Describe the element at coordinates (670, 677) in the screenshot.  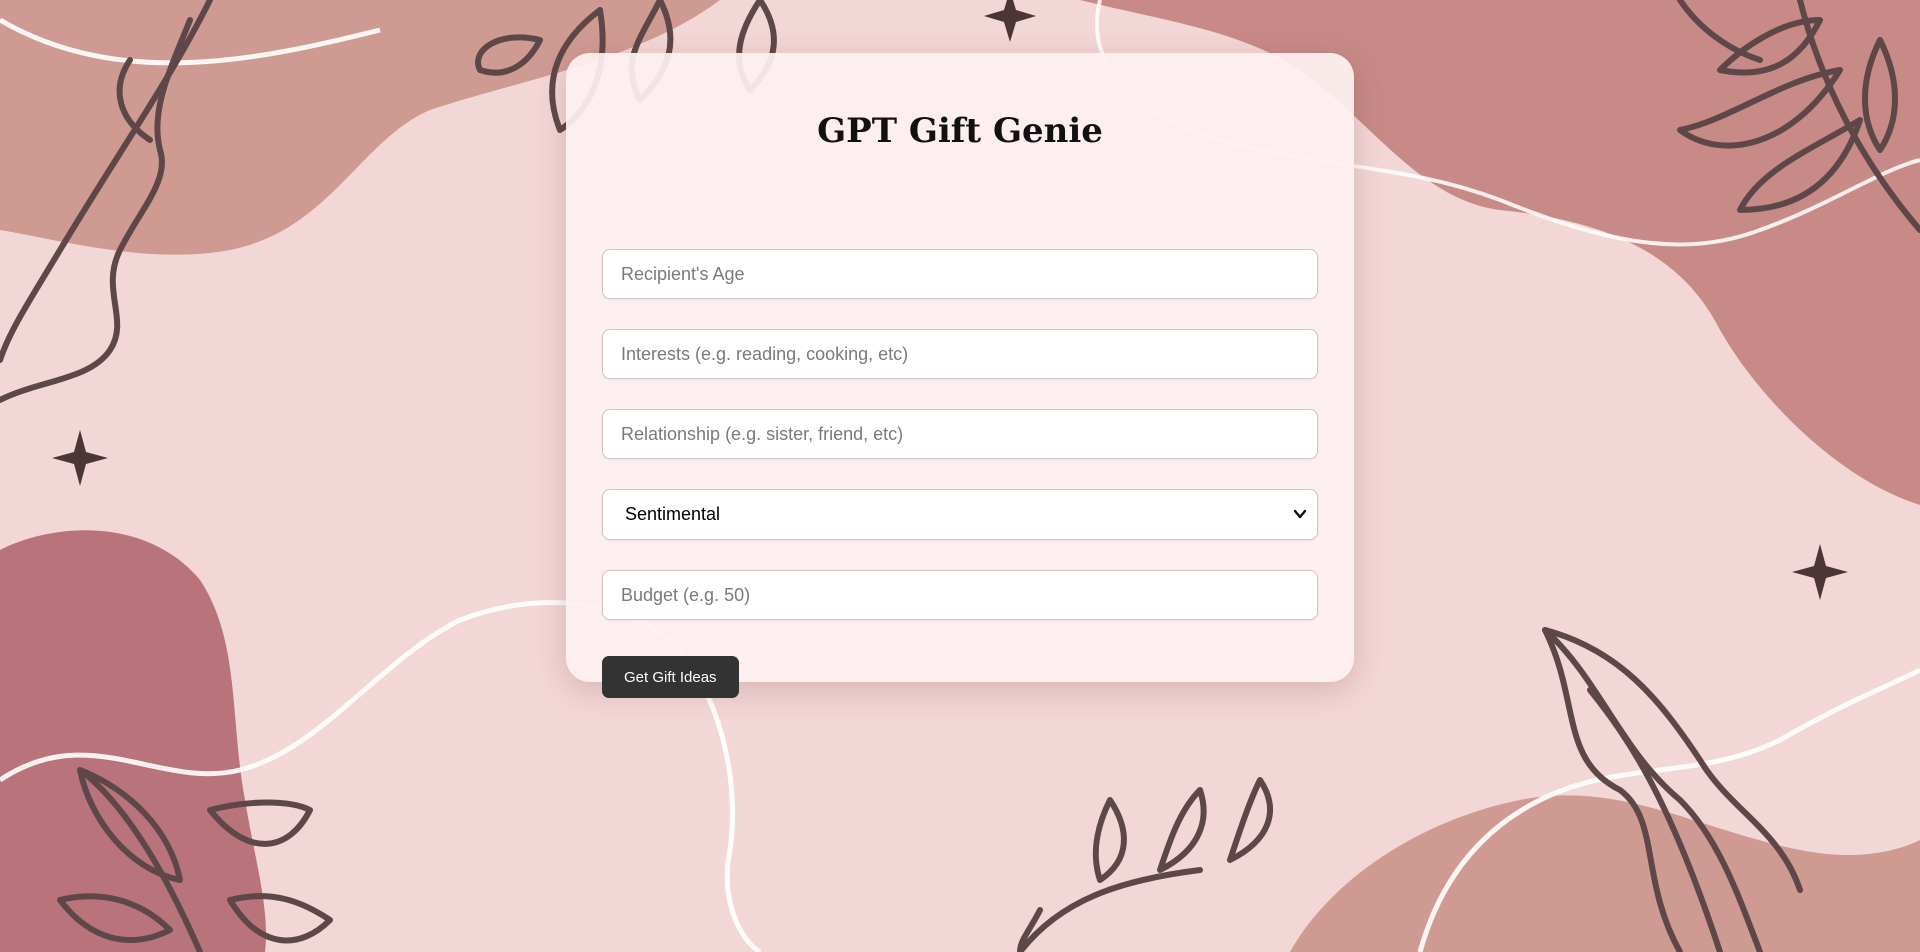
I see `get-gift-ideas-button: Get Gift Ideas` at that location.